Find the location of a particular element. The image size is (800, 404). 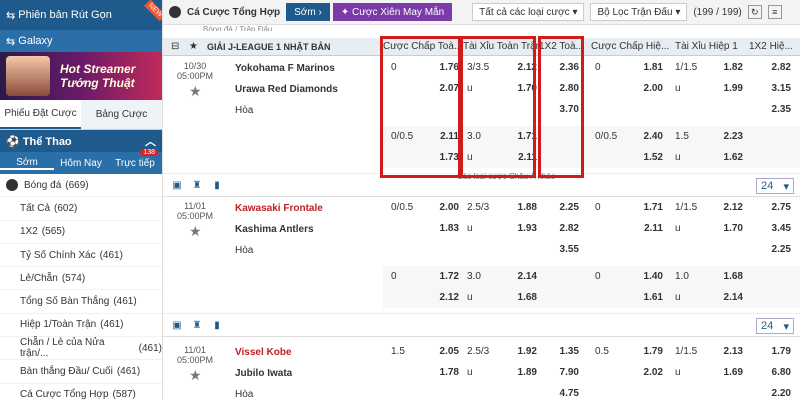

galaxy-button: ⇆ Galaxy is located at coordinates (81, 41).